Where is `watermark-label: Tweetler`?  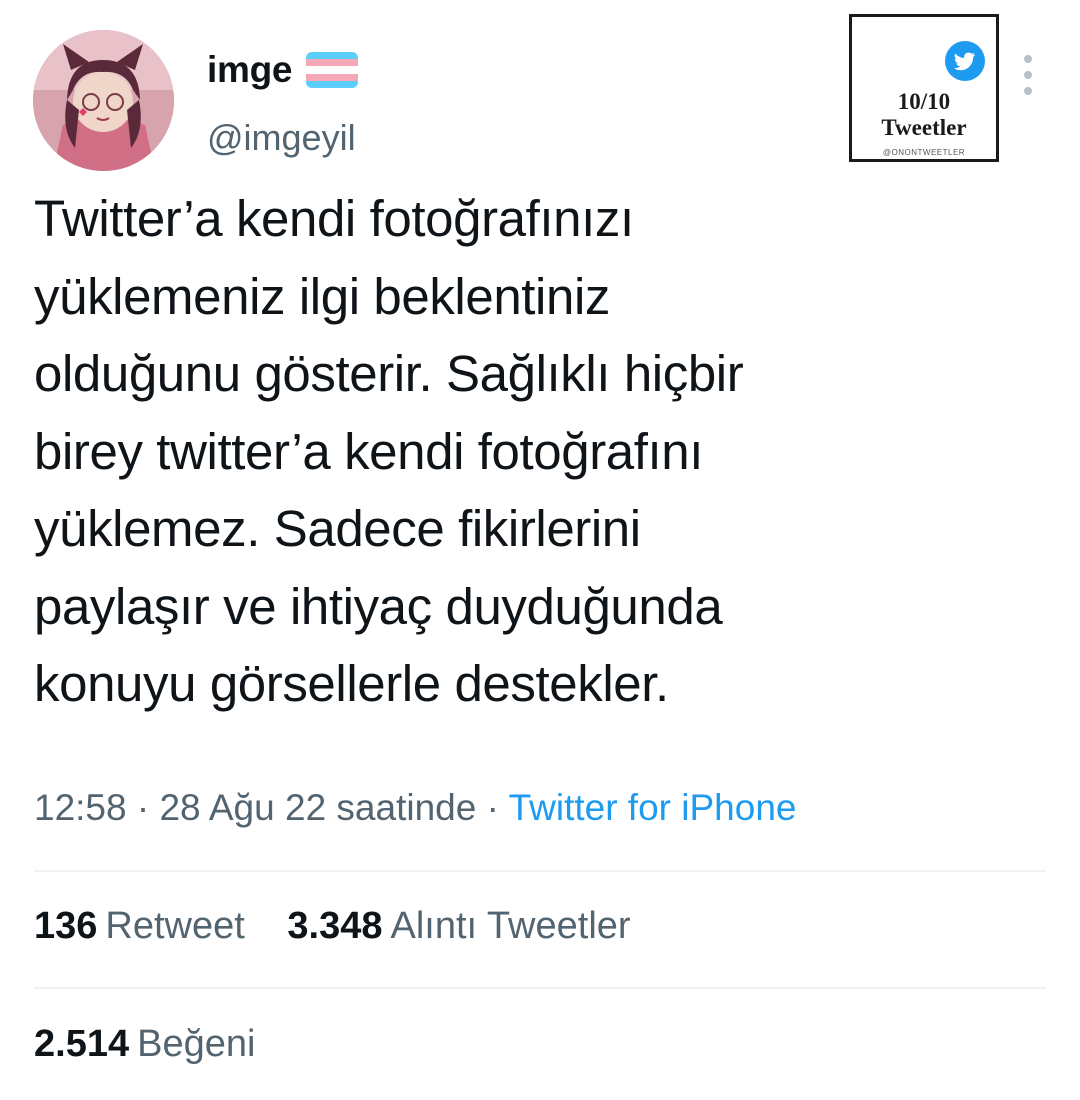
watermark-label: Tweetler is located at coordinates (924, 127).